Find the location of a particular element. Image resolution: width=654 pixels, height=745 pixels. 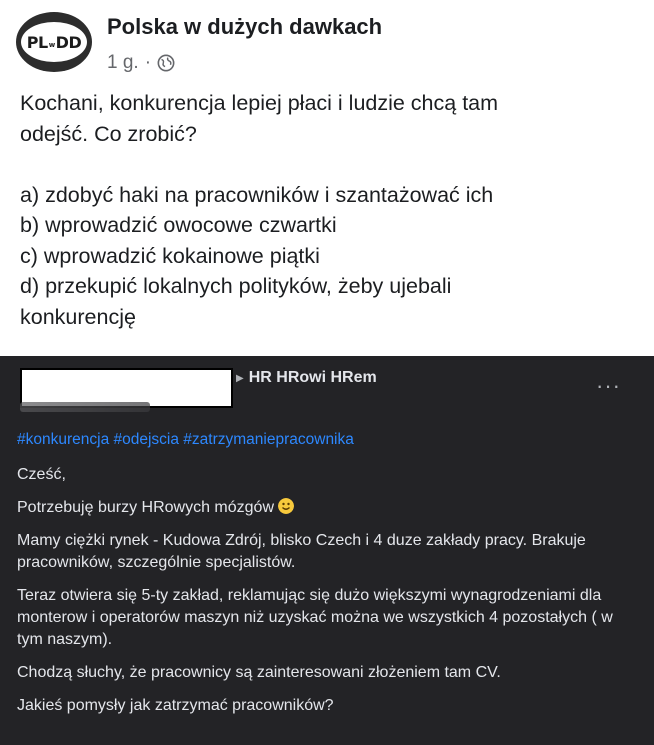

page-logo: PL w DD is located at coordinates (54, 42).